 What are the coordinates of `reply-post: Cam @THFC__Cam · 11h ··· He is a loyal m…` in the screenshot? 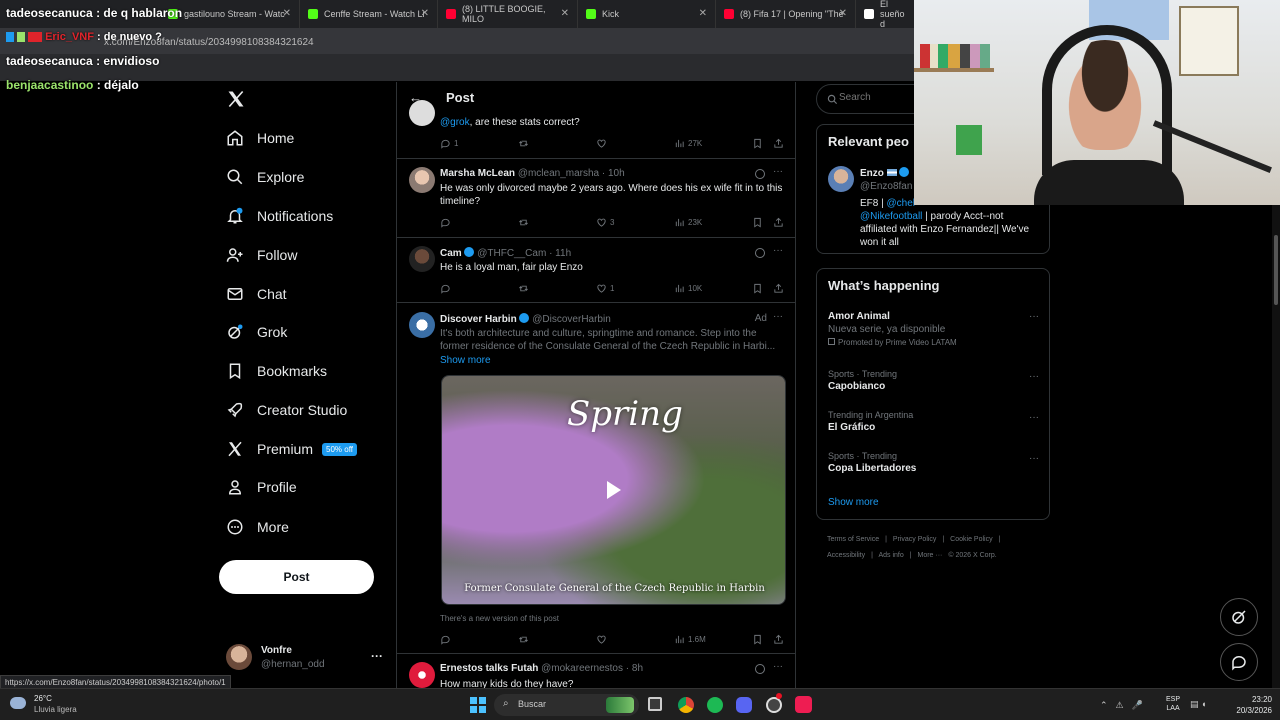 It's located at (596, 270).